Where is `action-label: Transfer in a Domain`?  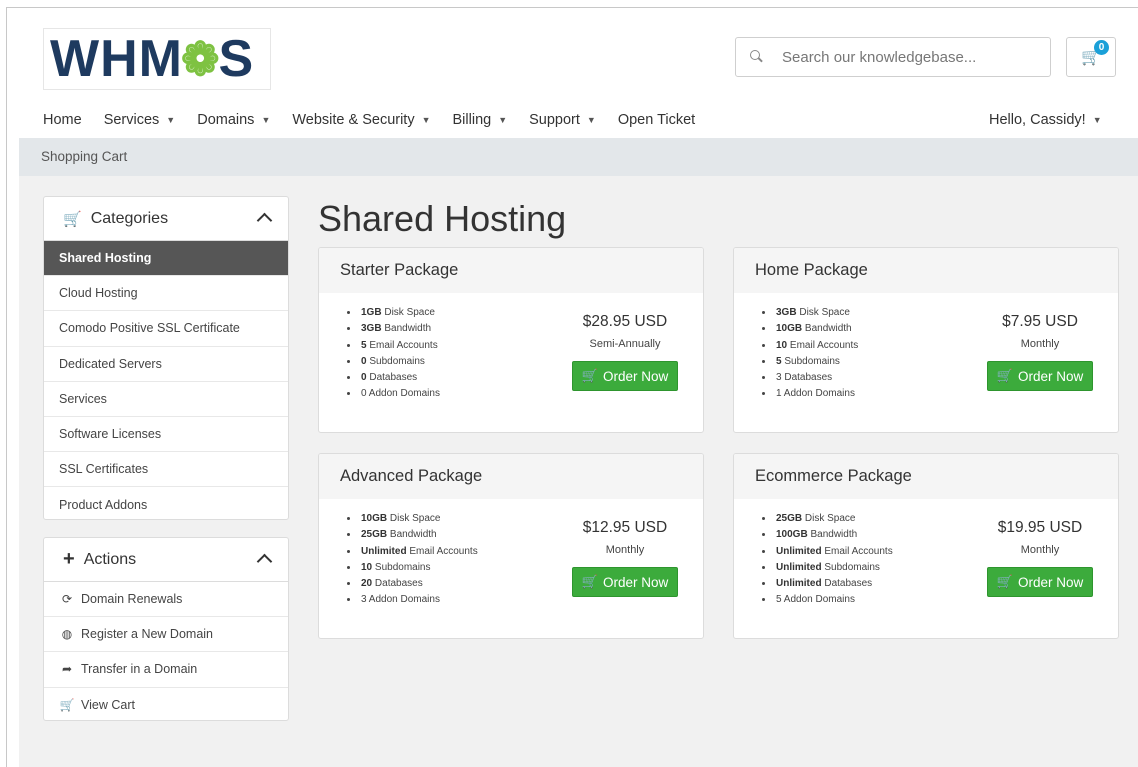 action-label: Transfer in a Domain is located at coordinates (139, 669).